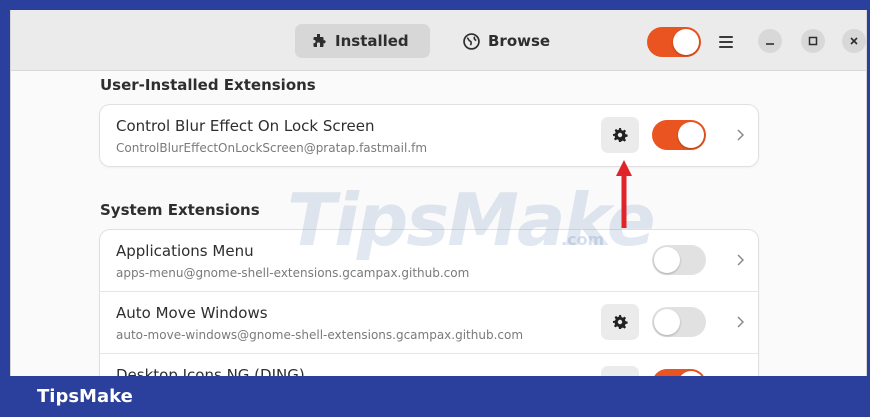 The image size is (870, 417). What do you see at coordinates (210, 371) in the screenshot?
I see `extension-name: Desktop Icons NG (DING)` at bounding box center [210, 371].